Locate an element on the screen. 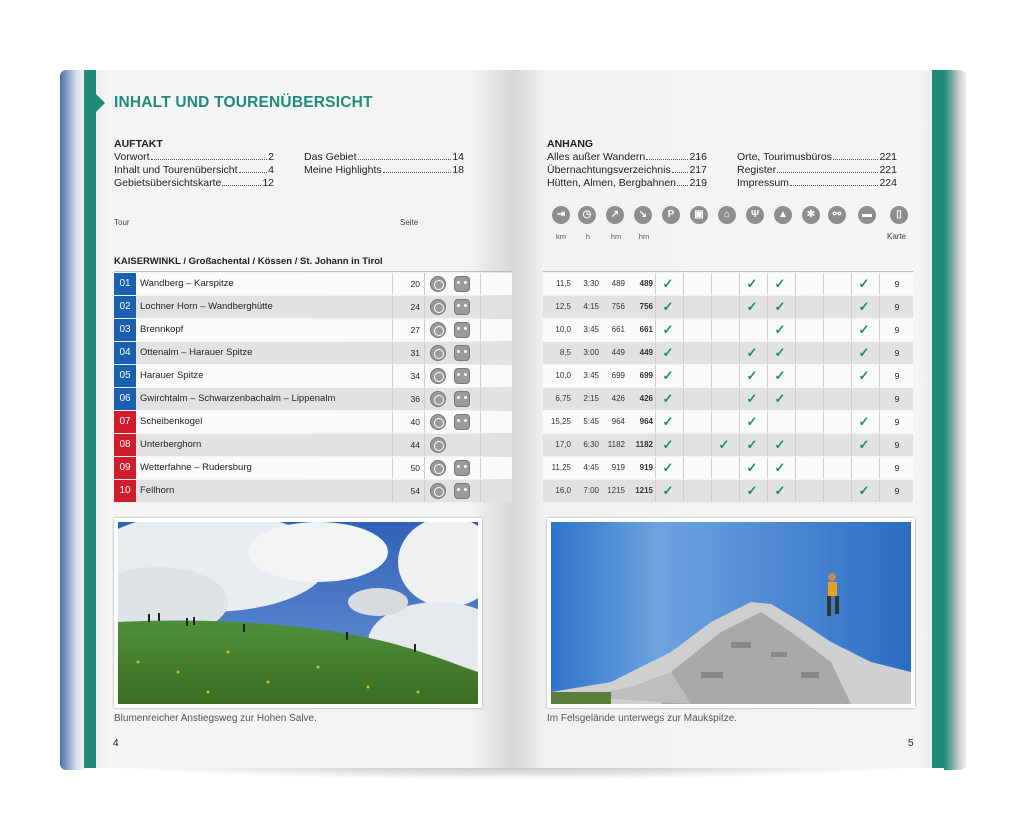 The image size is (1020, 834). tour-page: 27 is located at coordinates (415, 330).